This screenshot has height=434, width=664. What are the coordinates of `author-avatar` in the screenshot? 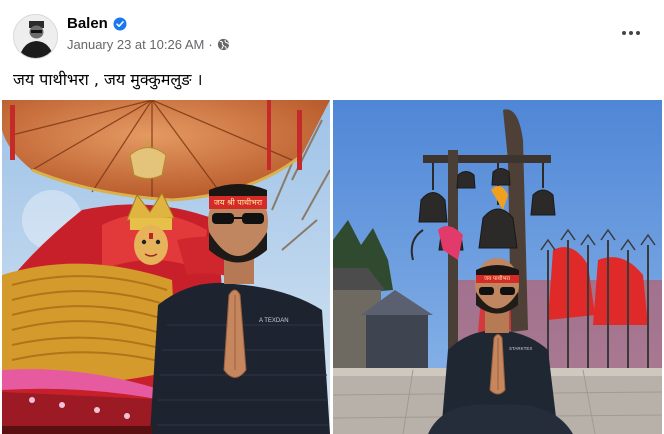 It's located at (35, 36).